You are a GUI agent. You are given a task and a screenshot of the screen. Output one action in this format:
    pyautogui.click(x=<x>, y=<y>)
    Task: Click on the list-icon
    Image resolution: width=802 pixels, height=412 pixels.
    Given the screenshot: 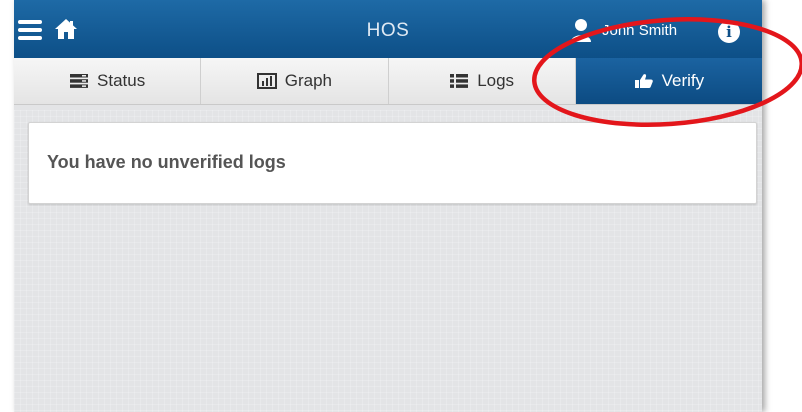 What is the action you would take?
    pyautogui.click(x=459, y=81)
    